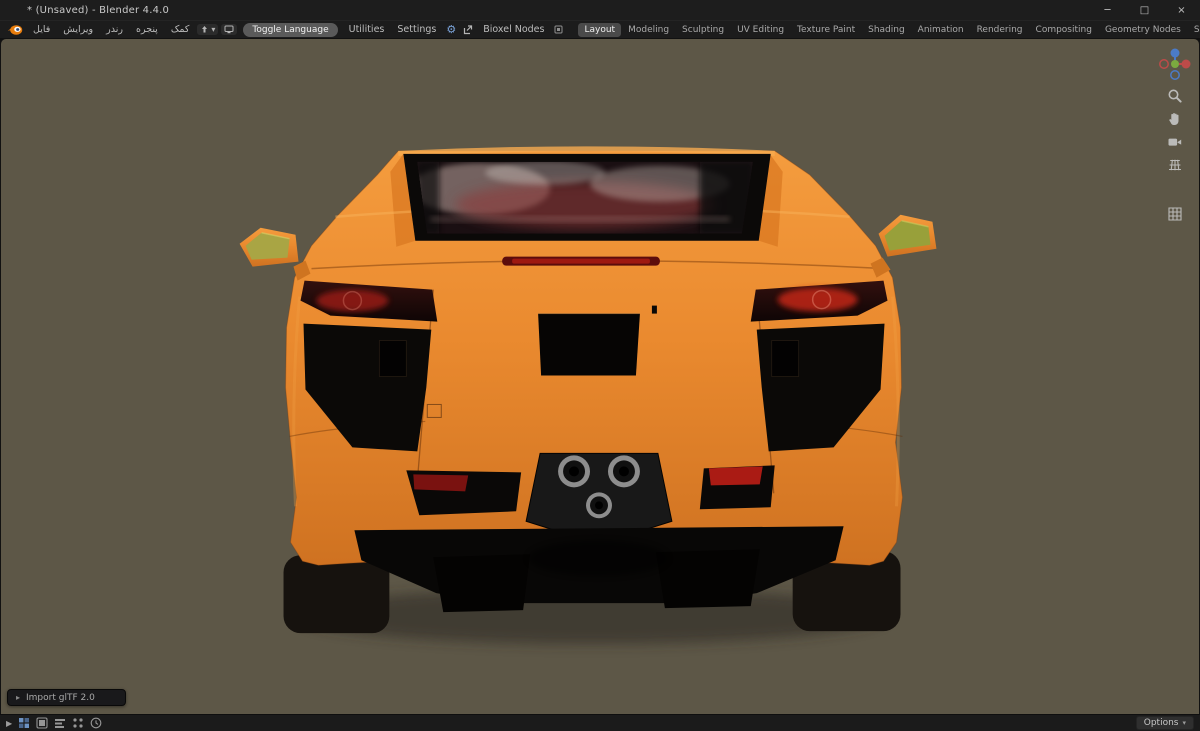  I want to click on menu-utilities: Utilities, so click(367, 29).